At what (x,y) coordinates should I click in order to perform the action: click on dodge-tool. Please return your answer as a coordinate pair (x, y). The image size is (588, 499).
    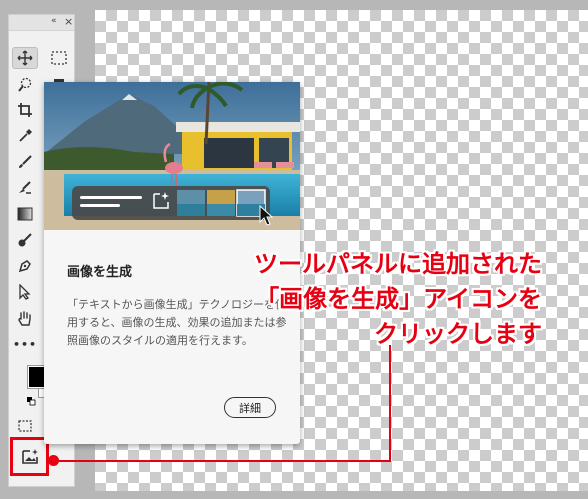
    Looking at the image, I should click on (25, 240).